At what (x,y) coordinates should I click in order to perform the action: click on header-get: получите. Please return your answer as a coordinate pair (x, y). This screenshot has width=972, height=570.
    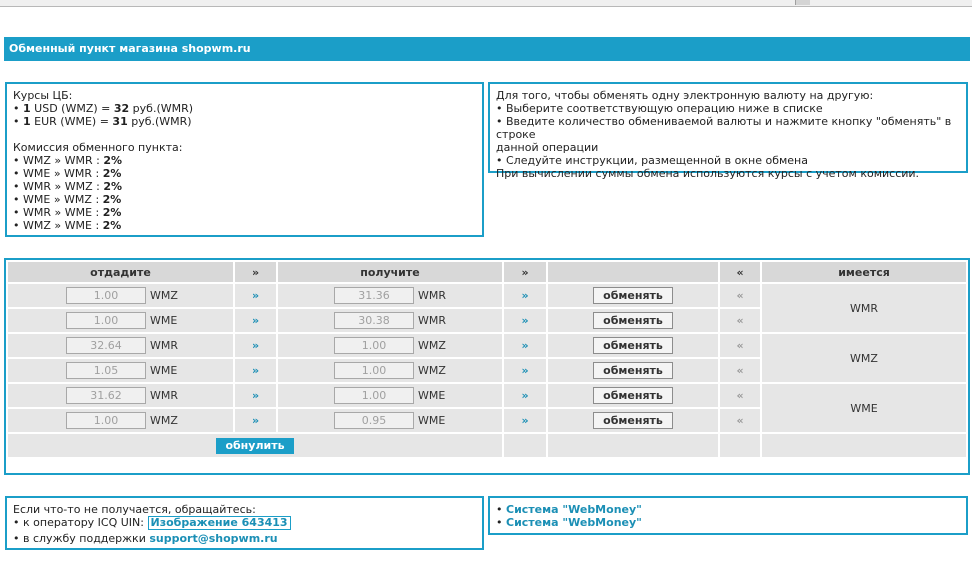
    Looking at the image, I should click on (390, 272).